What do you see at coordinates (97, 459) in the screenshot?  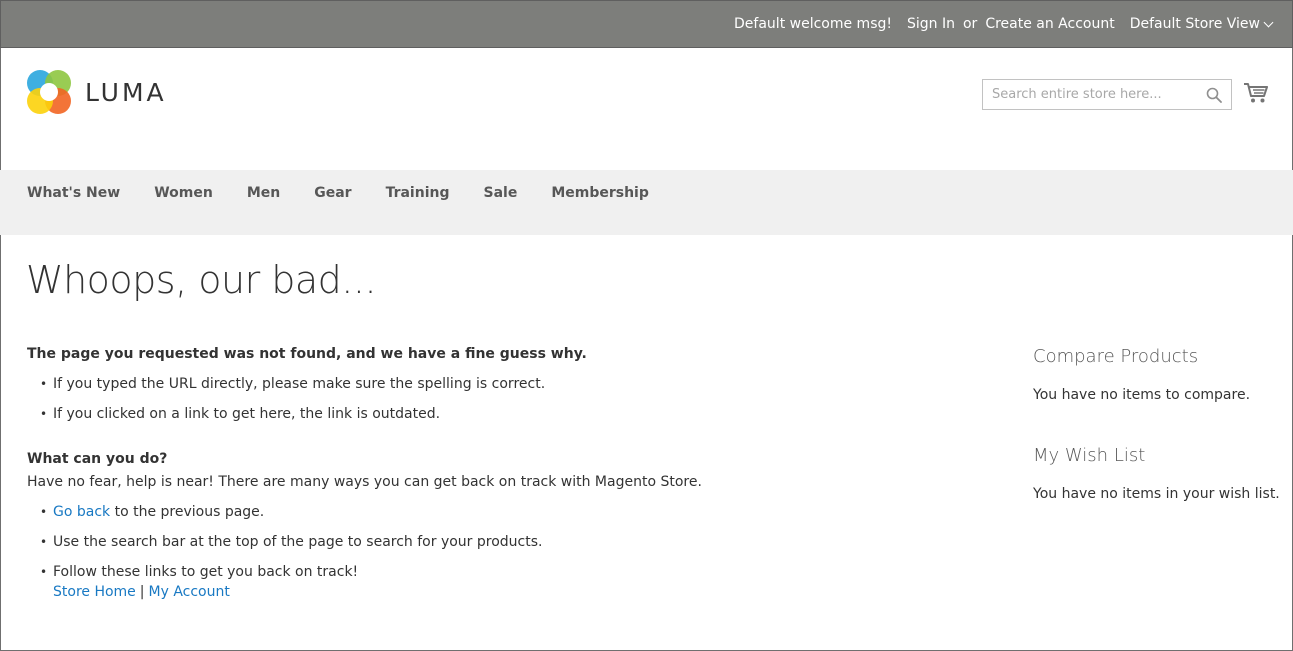 I see `help-heading: What can you do?` at bounding box center [97, 459].